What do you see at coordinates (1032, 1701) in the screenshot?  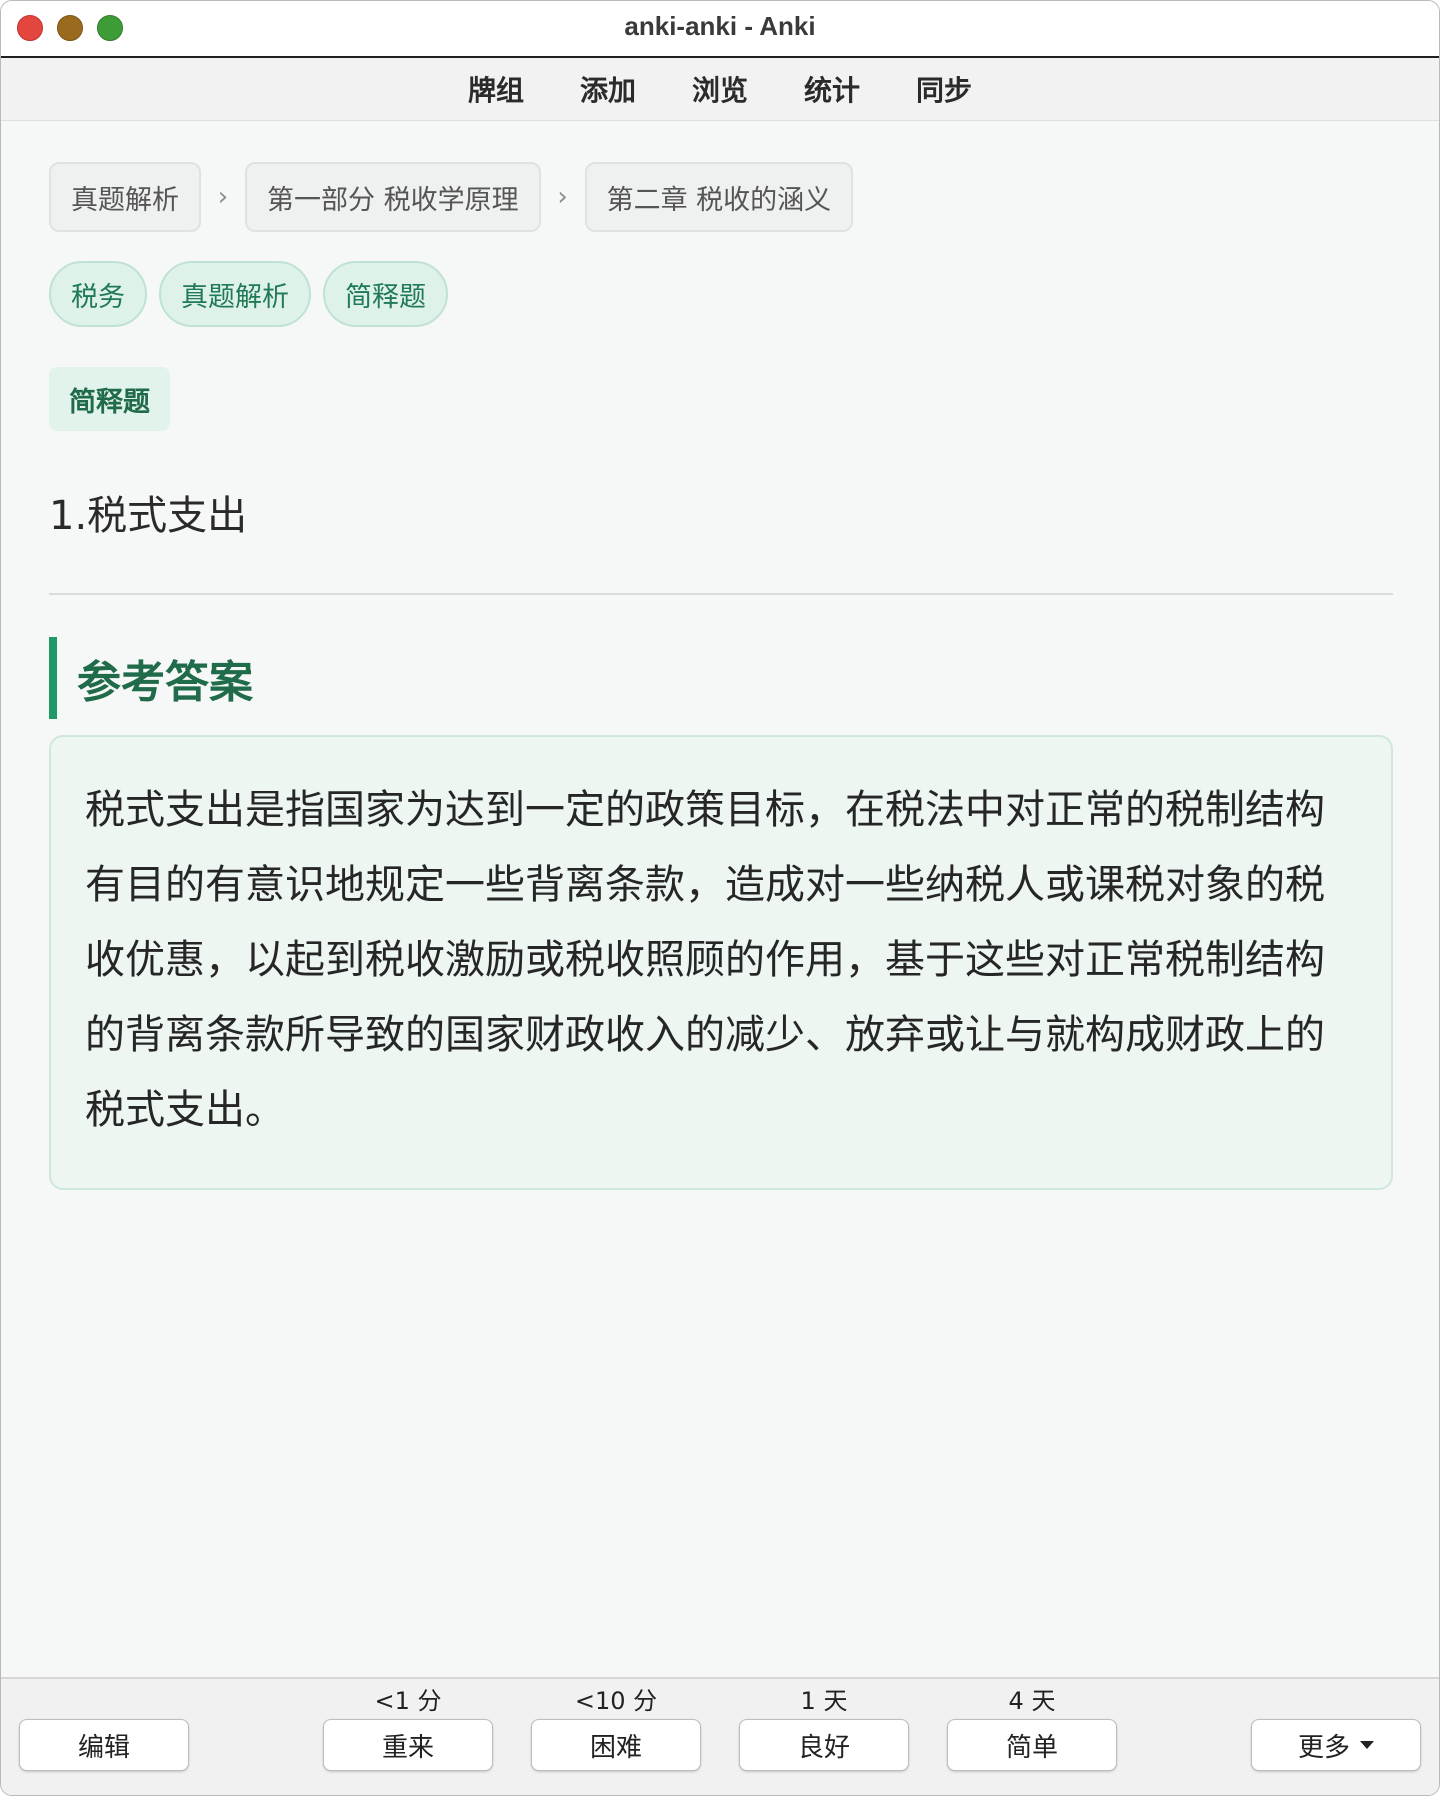 I see `easy-interval: 4 天` at bounding box center [1032, 1701].